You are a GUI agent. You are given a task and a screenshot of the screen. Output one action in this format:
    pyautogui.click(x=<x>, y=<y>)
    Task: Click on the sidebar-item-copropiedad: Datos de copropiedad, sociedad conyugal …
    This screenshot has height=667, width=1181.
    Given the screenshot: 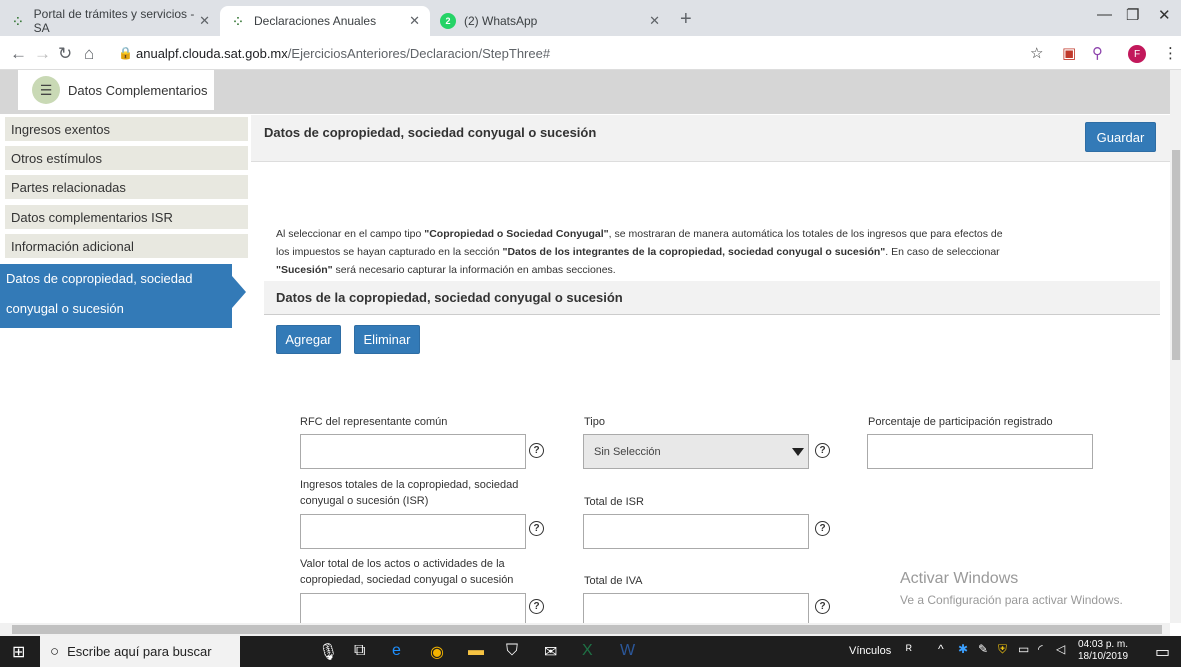 What is the action you would take?
    pyautogui.click(x=116, y=296)
    